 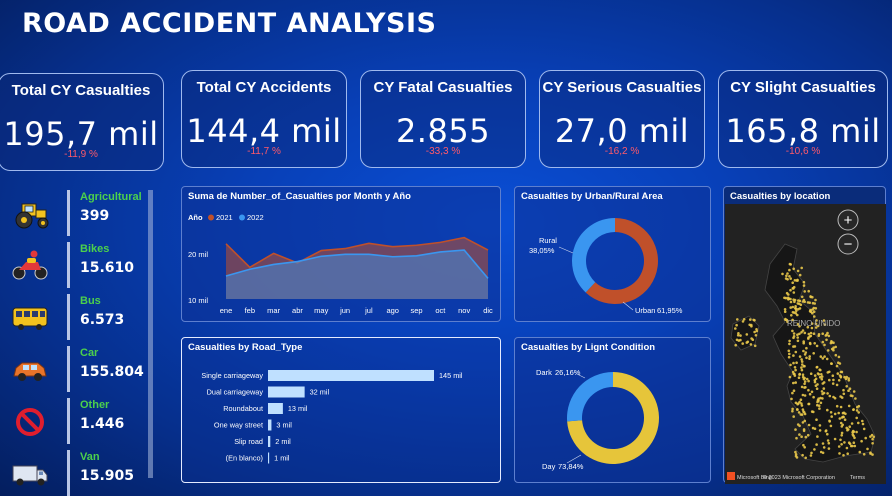 What do you see at coordinates (81, 134) in the screenshot?
I see `kpi-value: 195,7 mil` at bounding box center [81, 134].